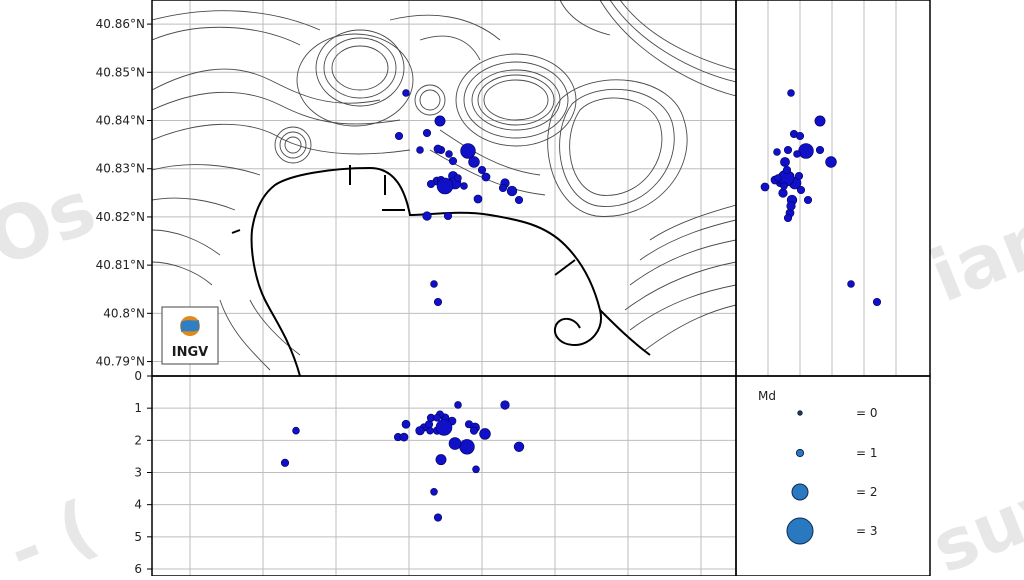  Describe the element at coordinates (120, 217) in the screenshot. I see `lat-tick-label: 40.82°N` at that location.